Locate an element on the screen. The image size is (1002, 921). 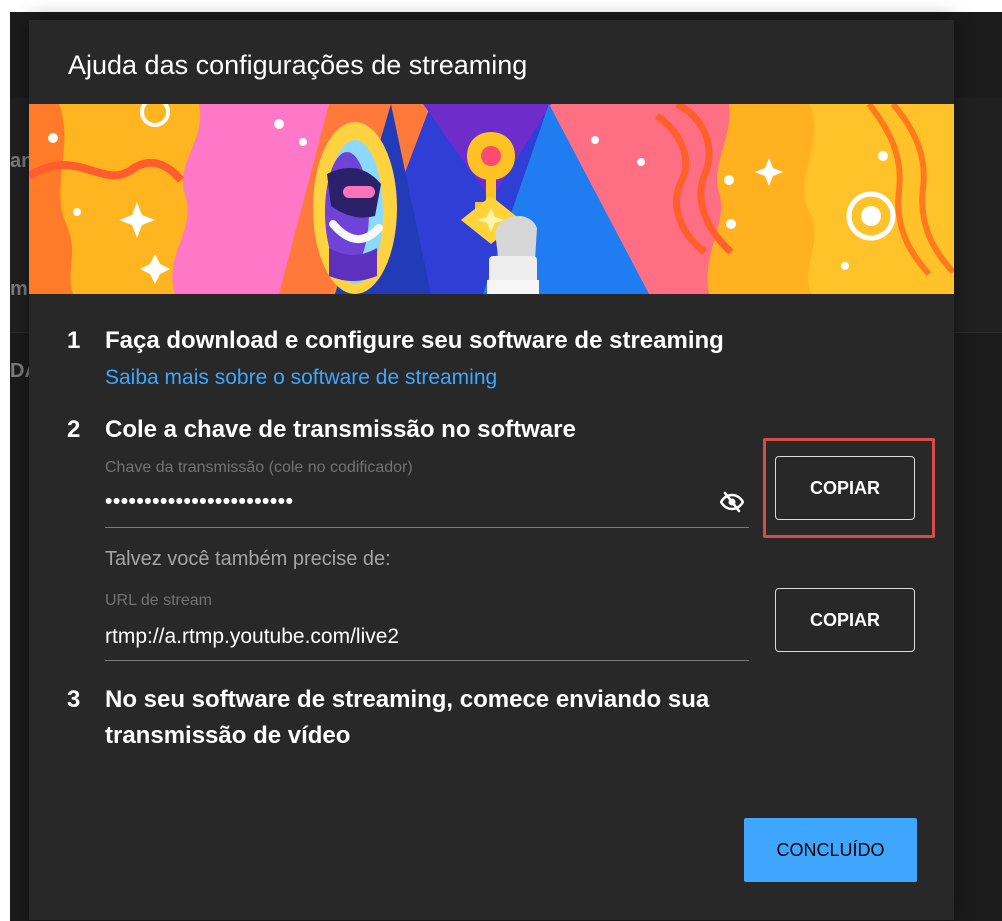
copy-stream-url-button: COPIAR is located at coordinates (845, 620).